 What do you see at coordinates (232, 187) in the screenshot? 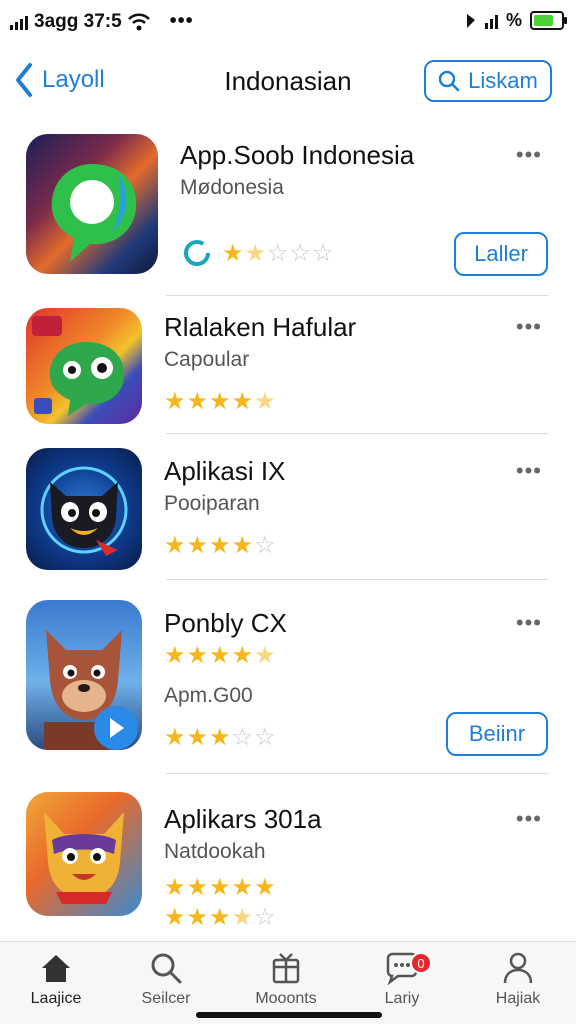
I see `app-subtitle: Mødonesia` at bounding box center [232, 187].